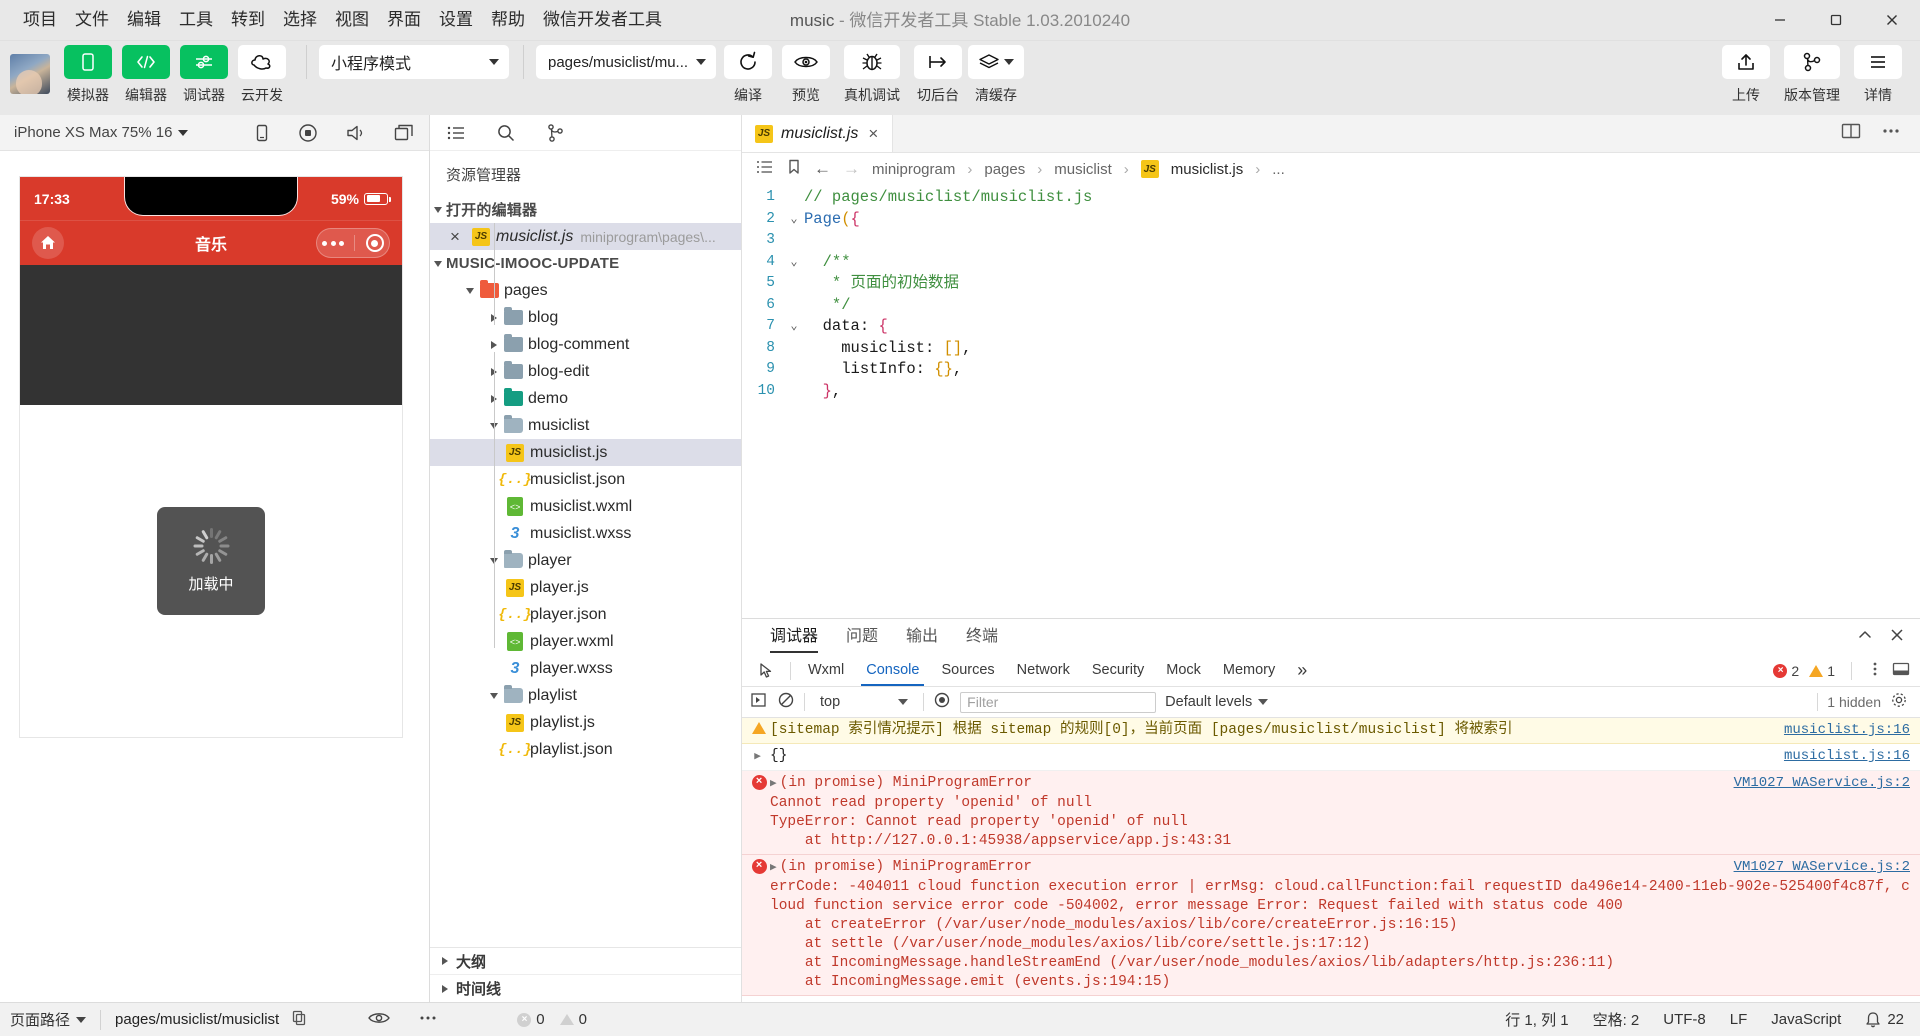 This screenshot has width=1920, height=1036. Describe the element at coordinates (1004, 169) in the screenshot. I see `breadcrumb-pages: pages` at that location.